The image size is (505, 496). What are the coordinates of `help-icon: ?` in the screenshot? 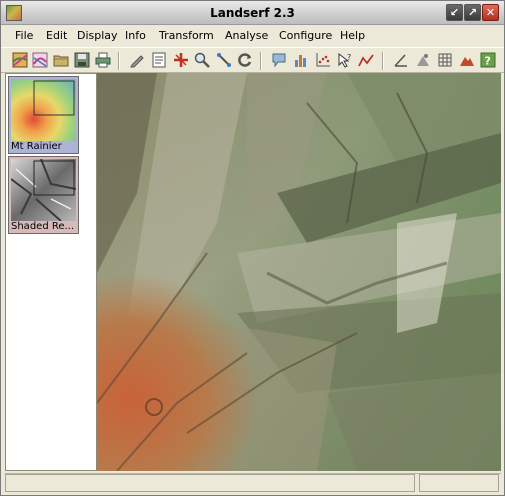 It's located at (488, 60).